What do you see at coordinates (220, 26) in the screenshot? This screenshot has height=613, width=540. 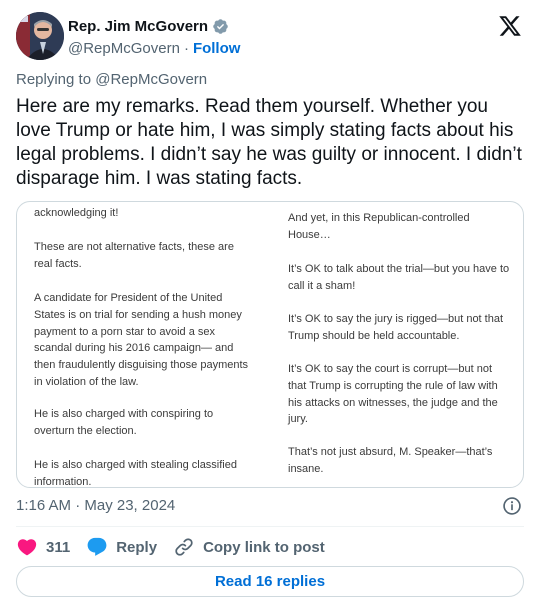 I see `verified-badge-icon` at bounding box center [220, 26].